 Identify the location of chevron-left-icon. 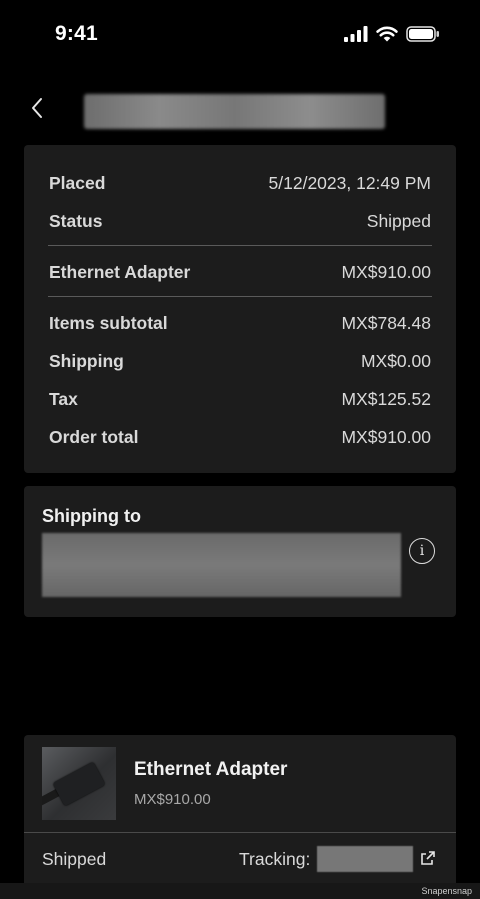
(37, 108).